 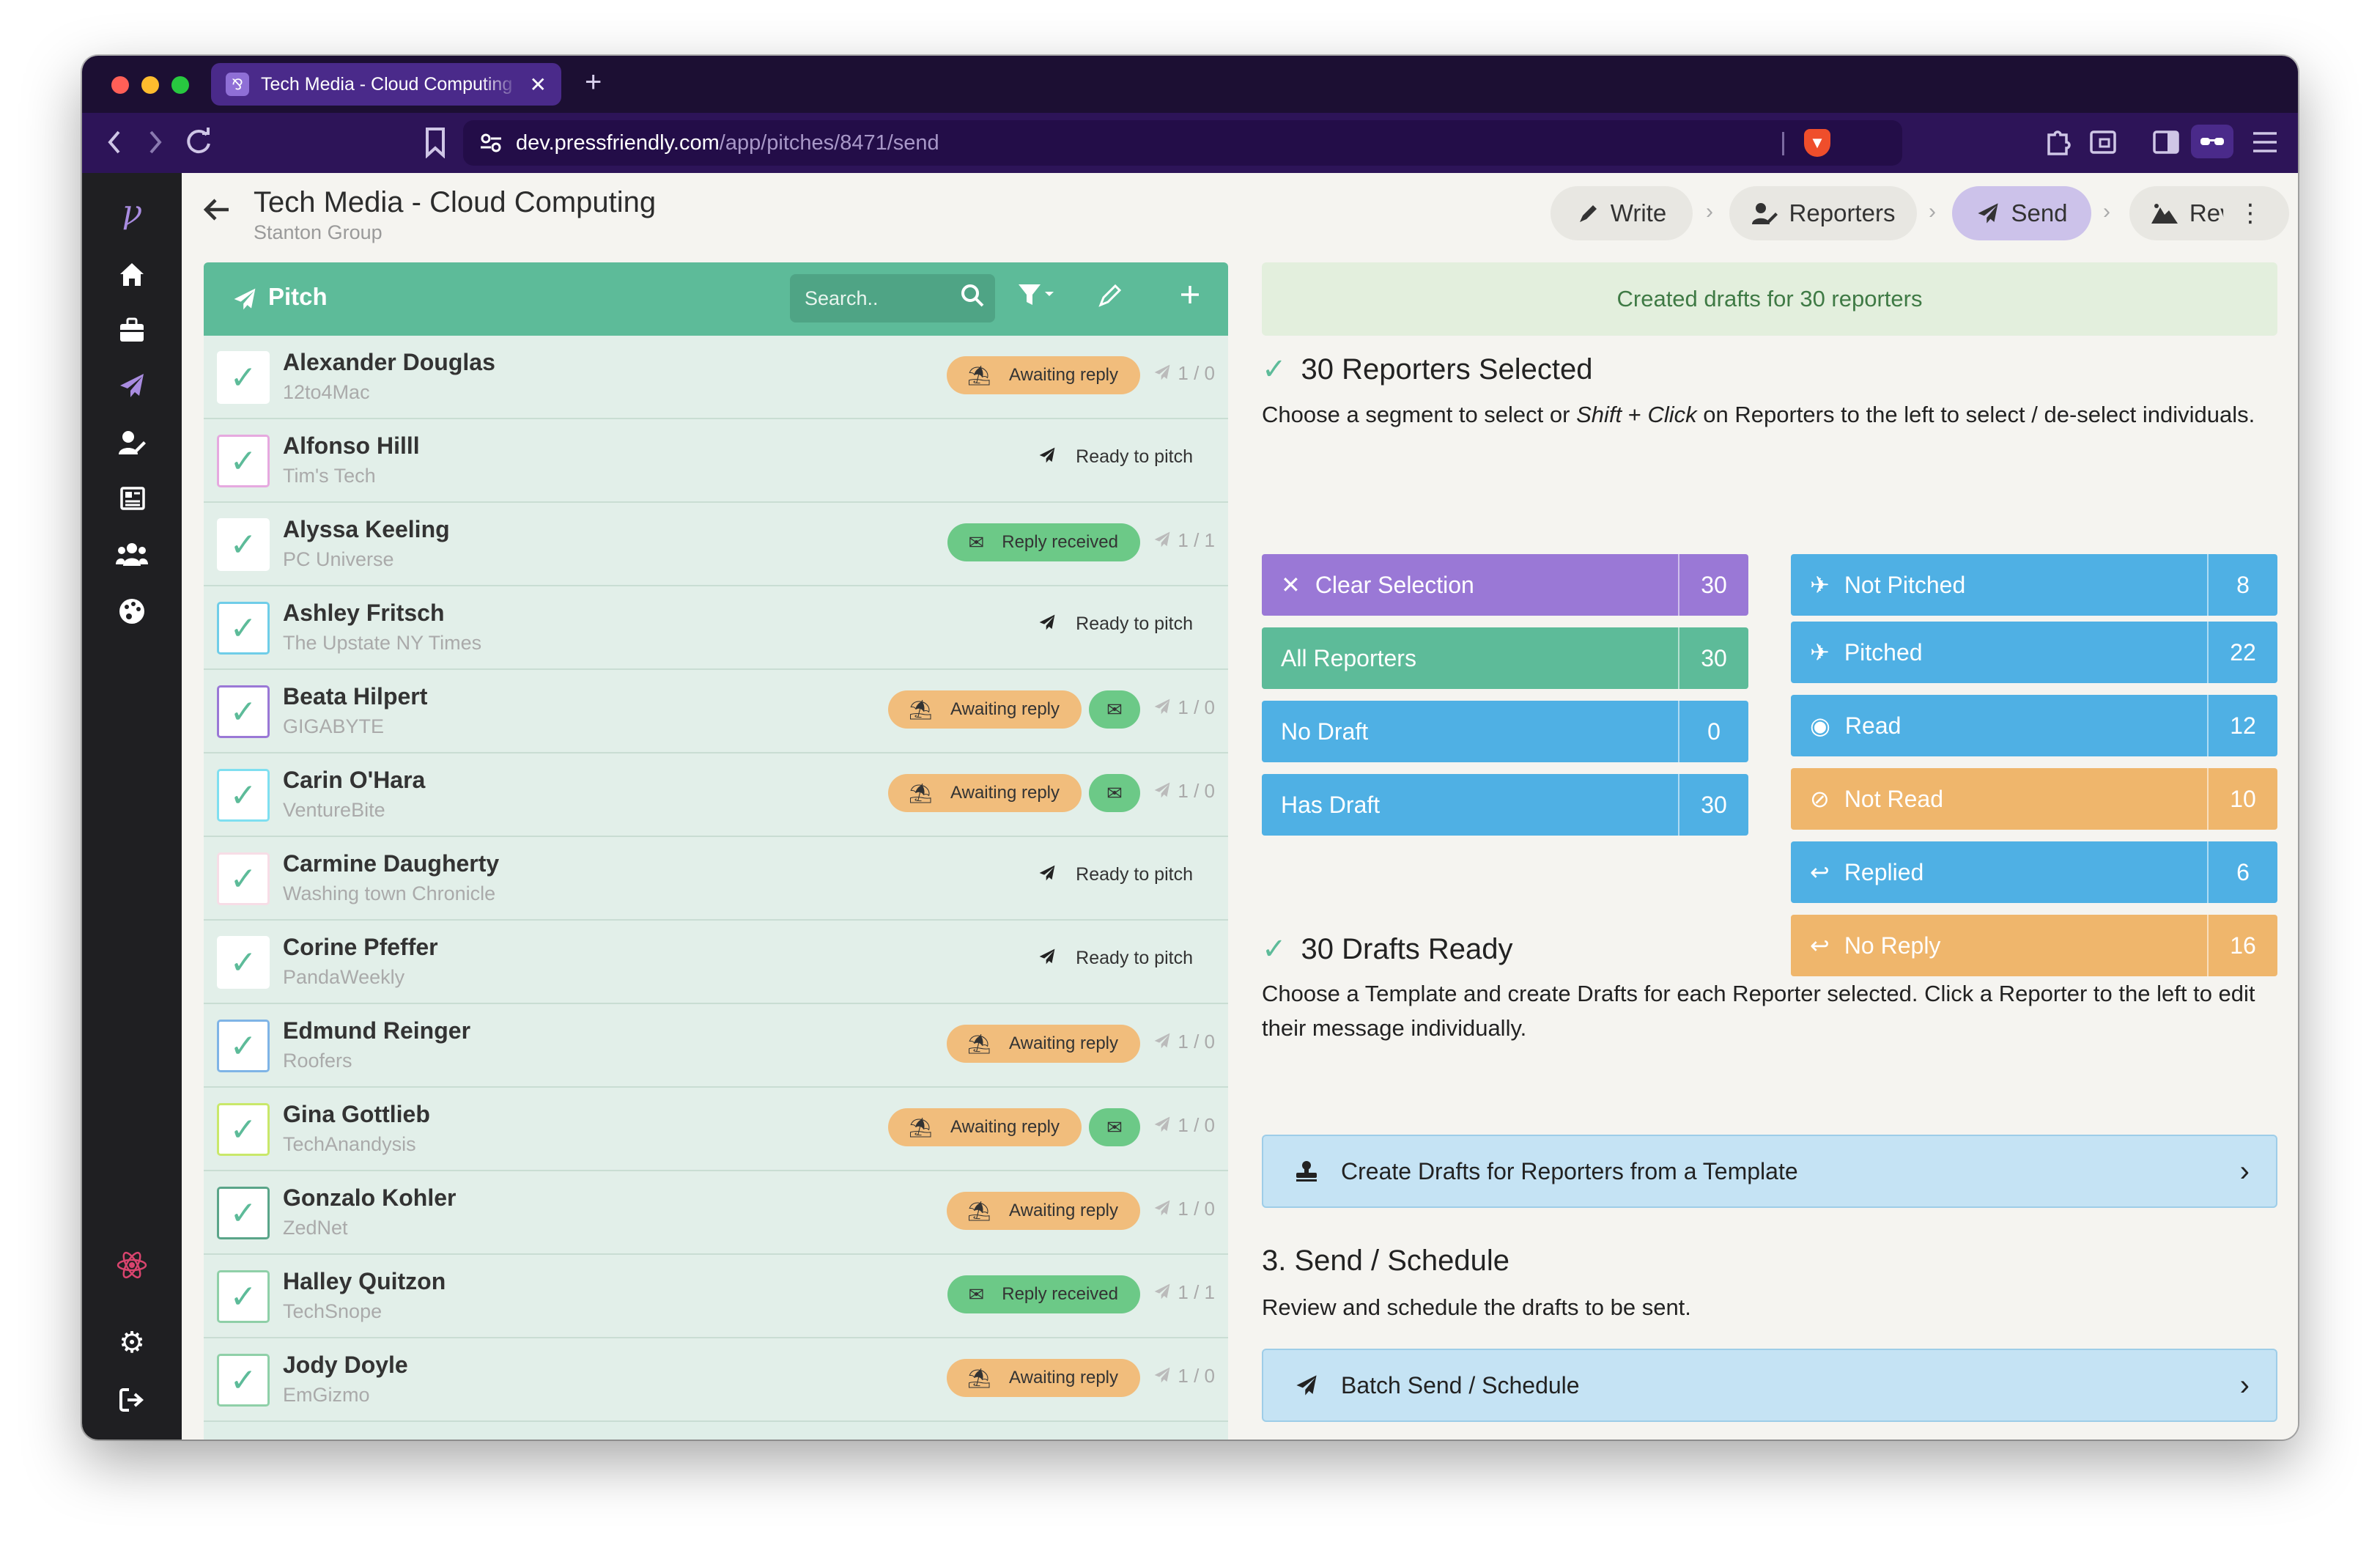 What do you see at coordinates (2250, 213) in the screenshot?
I see `kebab-menu-icon: ⋮` at bounding box center [2250, 213].